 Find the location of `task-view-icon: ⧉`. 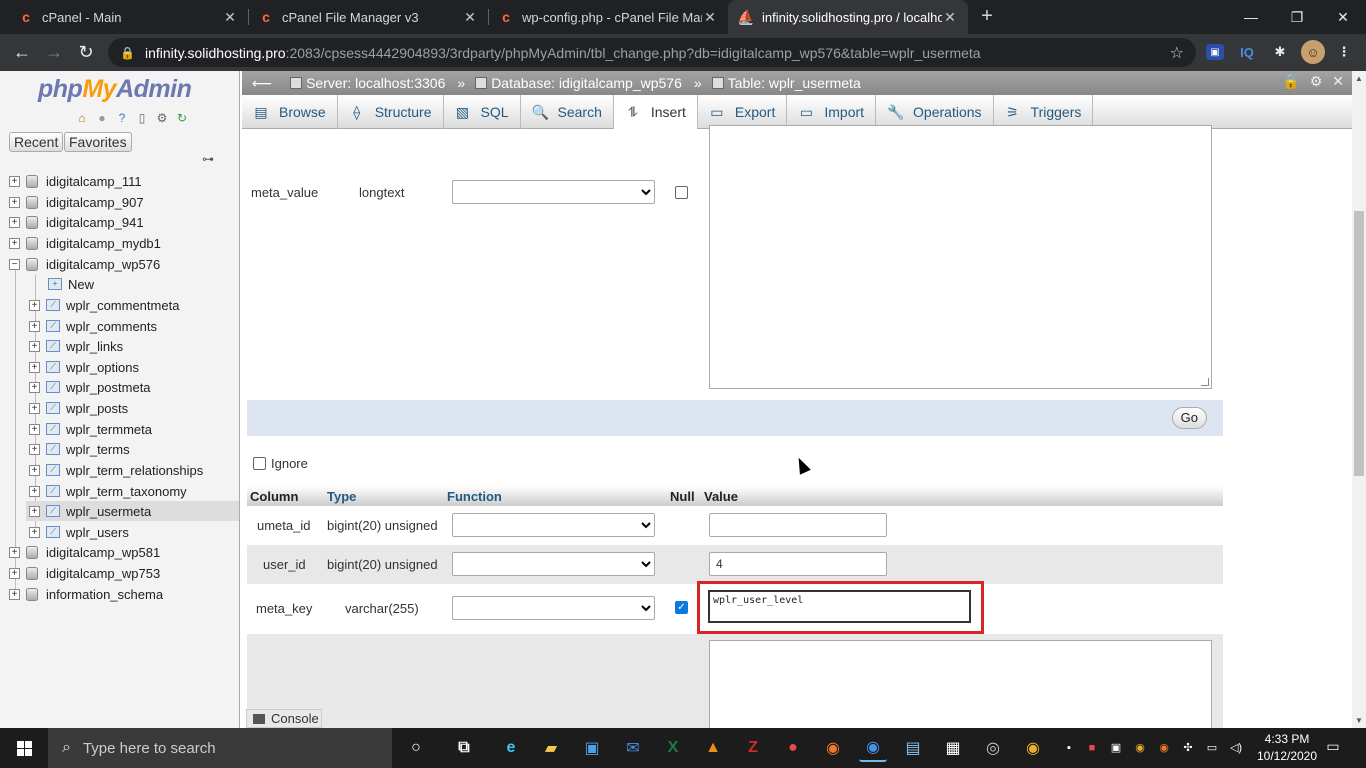

task-view-icon: ⧉ is located at coordinates (464, 748).